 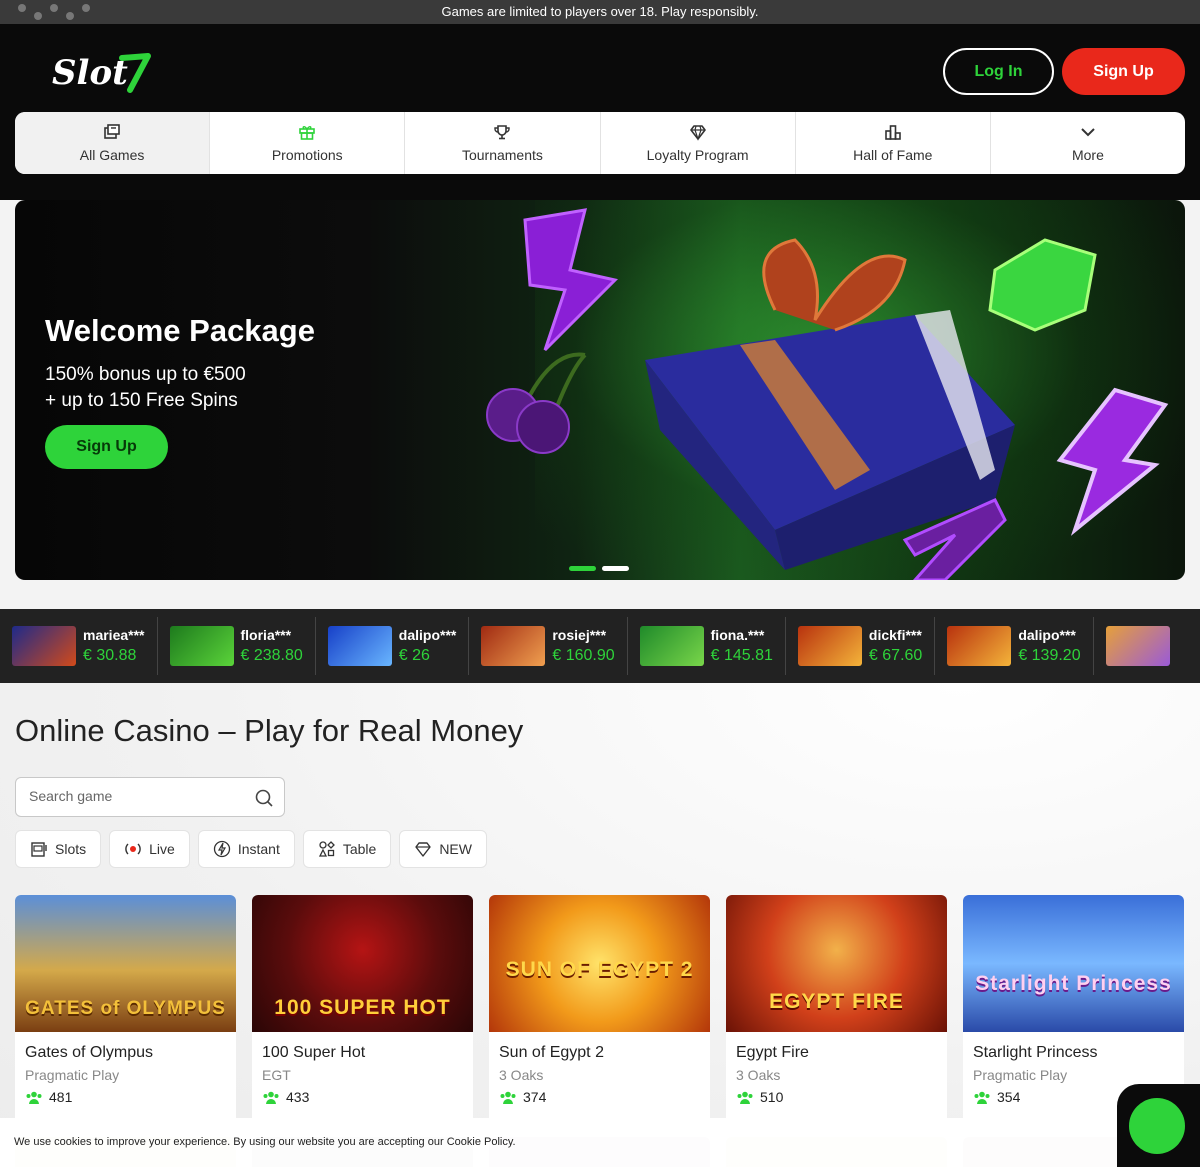 What do you see at coordinates (758, 1075) in the screenshot?
I see `game-provider: 3 Oaks` at bounding box center [758, 1075].